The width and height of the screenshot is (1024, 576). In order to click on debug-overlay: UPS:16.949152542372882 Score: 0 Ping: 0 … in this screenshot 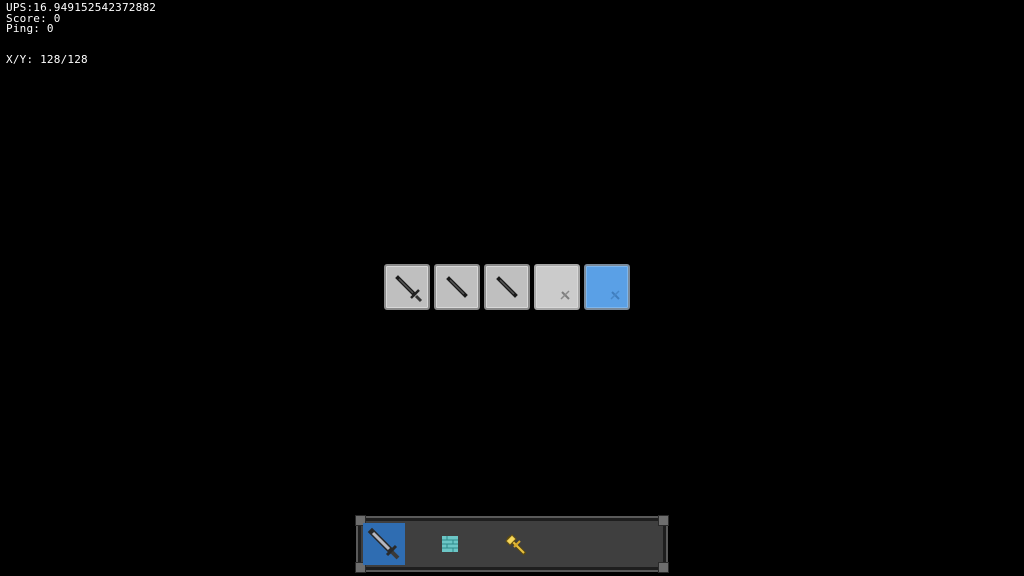, I will do `click(81, 34)`.